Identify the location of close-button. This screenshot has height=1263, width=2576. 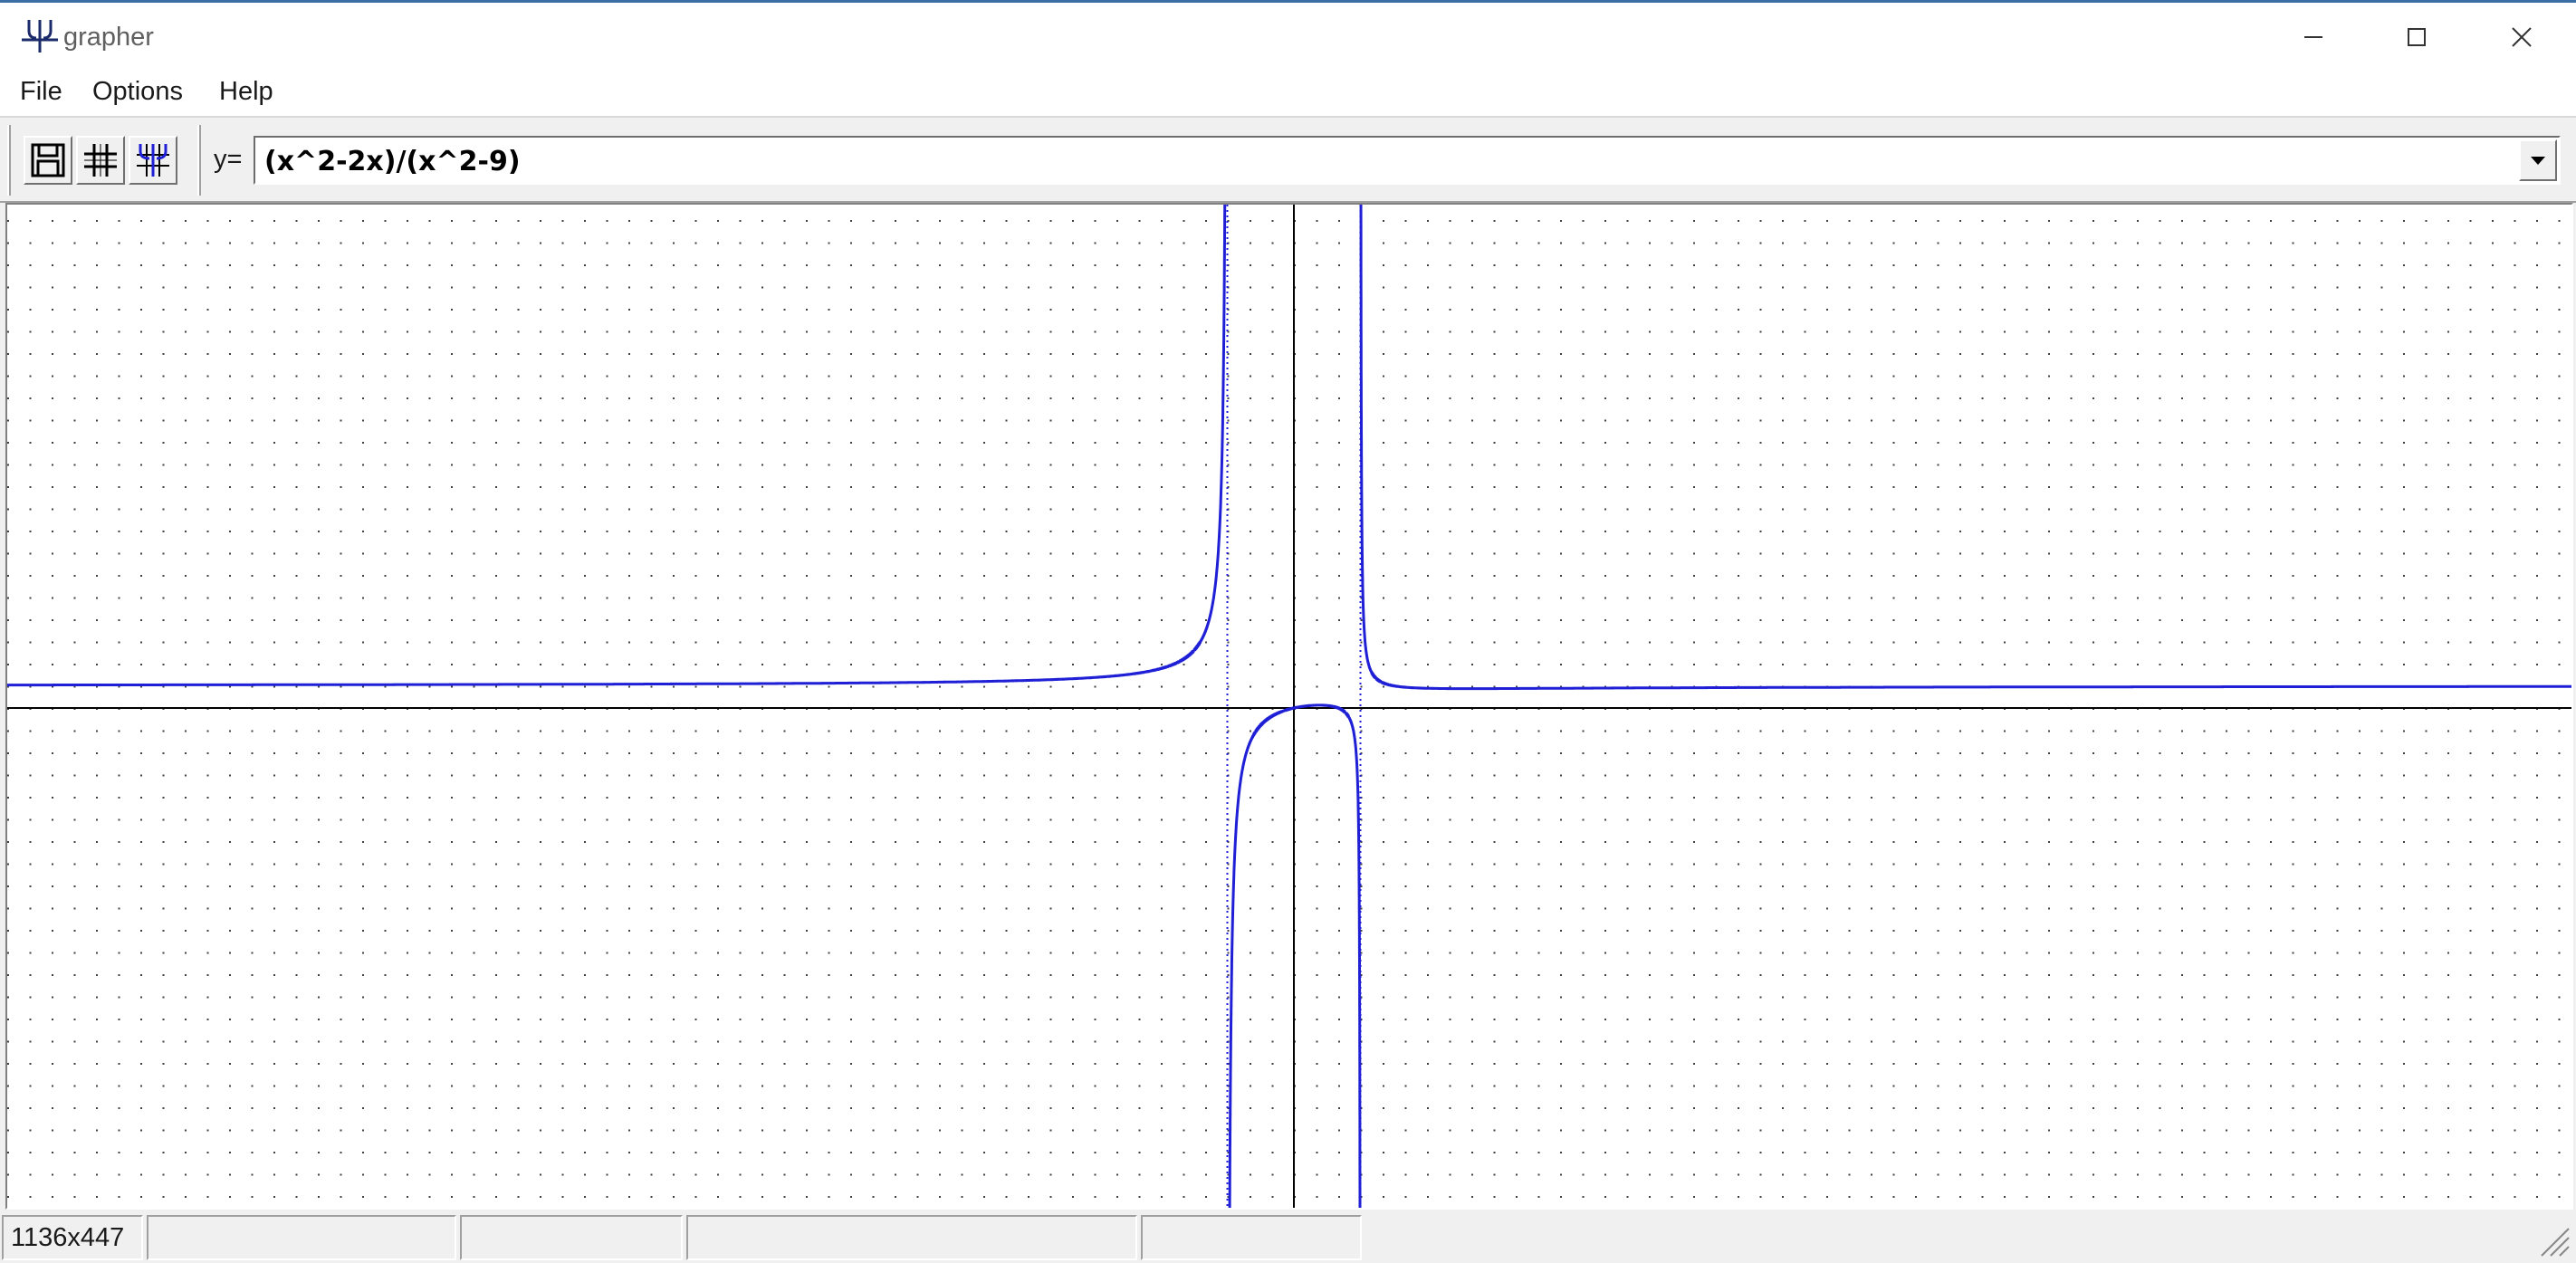
(2521, 37).